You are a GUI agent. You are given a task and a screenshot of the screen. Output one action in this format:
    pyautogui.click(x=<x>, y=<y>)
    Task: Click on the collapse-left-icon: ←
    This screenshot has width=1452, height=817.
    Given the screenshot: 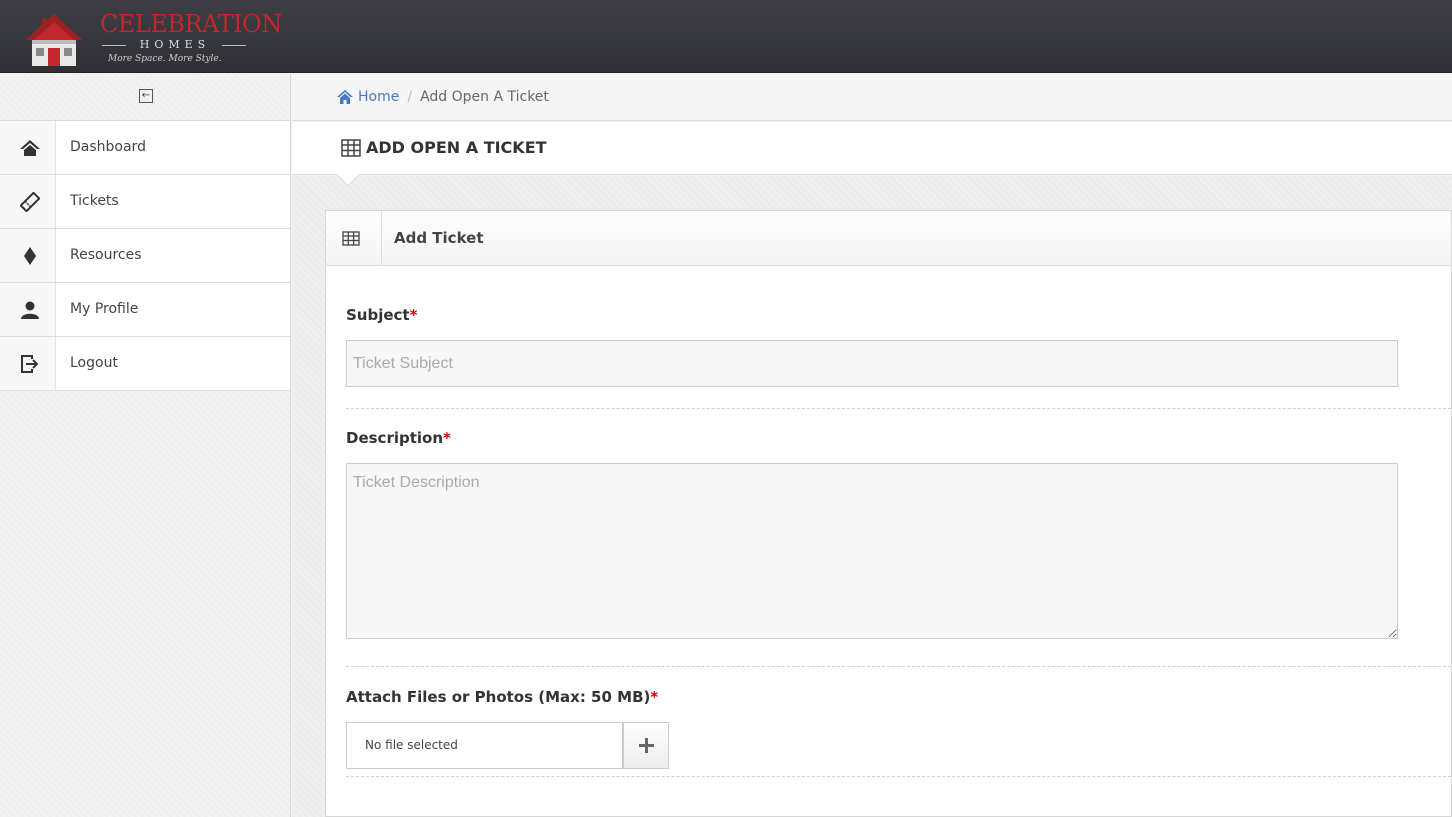 What is the action you would take?
    pyautogui.click(x=146, y=96)
    